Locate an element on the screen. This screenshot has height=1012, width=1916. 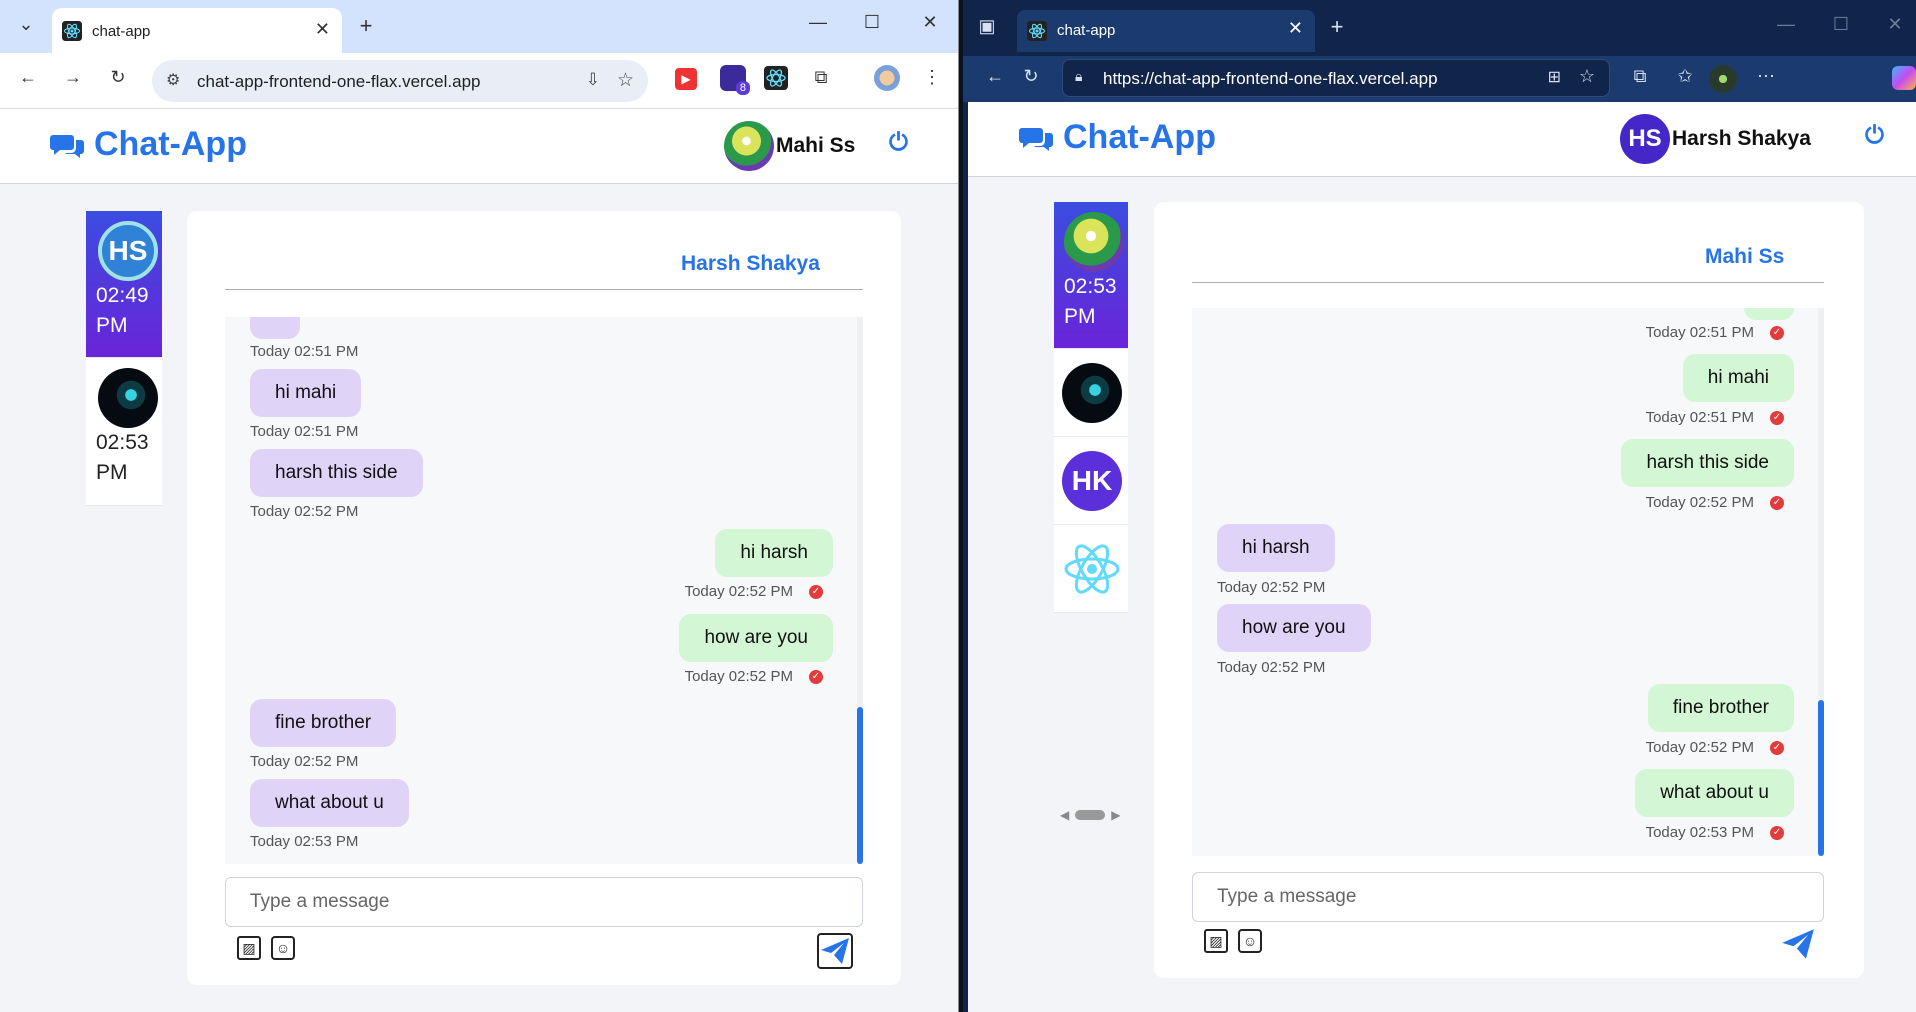
settings-more-icon: ⋯ is located at coordinates (1766, 76).